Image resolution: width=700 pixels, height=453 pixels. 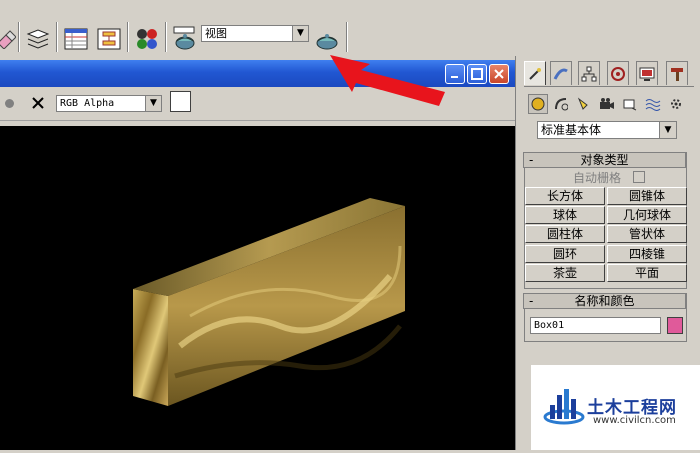 What do you see at coordinates (589, 73) in the screenshot?
I see `hierarchy-tab-icon` at bounding box center [589, 73].